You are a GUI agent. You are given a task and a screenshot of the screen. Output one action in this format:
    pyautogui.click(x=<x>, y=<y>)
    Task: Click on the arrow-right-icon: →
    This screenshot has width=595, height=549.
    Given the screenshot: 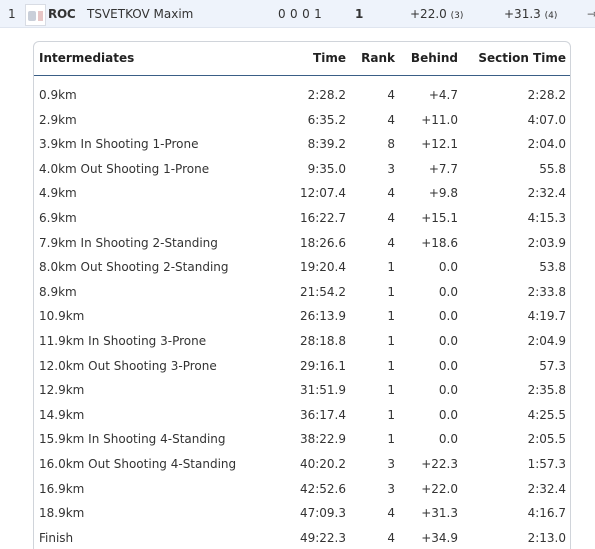 What is the action you would take?
    pyautogui.click(x=591, y=14)
    